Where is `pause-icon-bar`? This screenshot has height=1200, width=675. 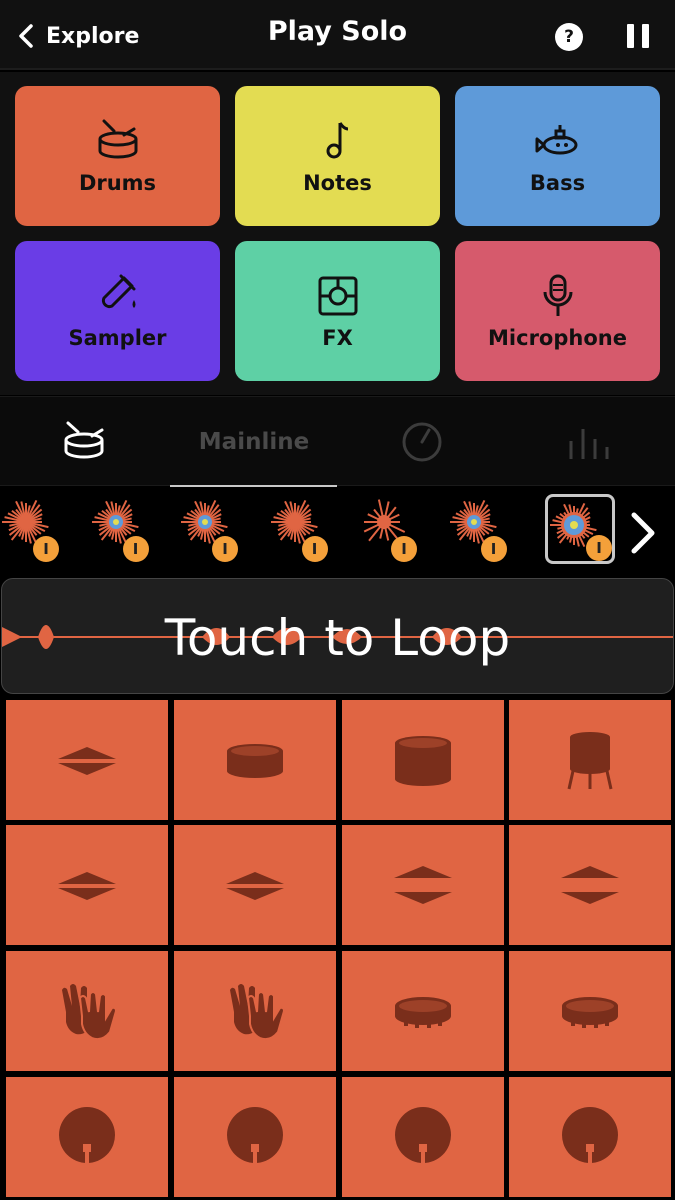
pause-icon-bar is located at coordinates (645, 36).